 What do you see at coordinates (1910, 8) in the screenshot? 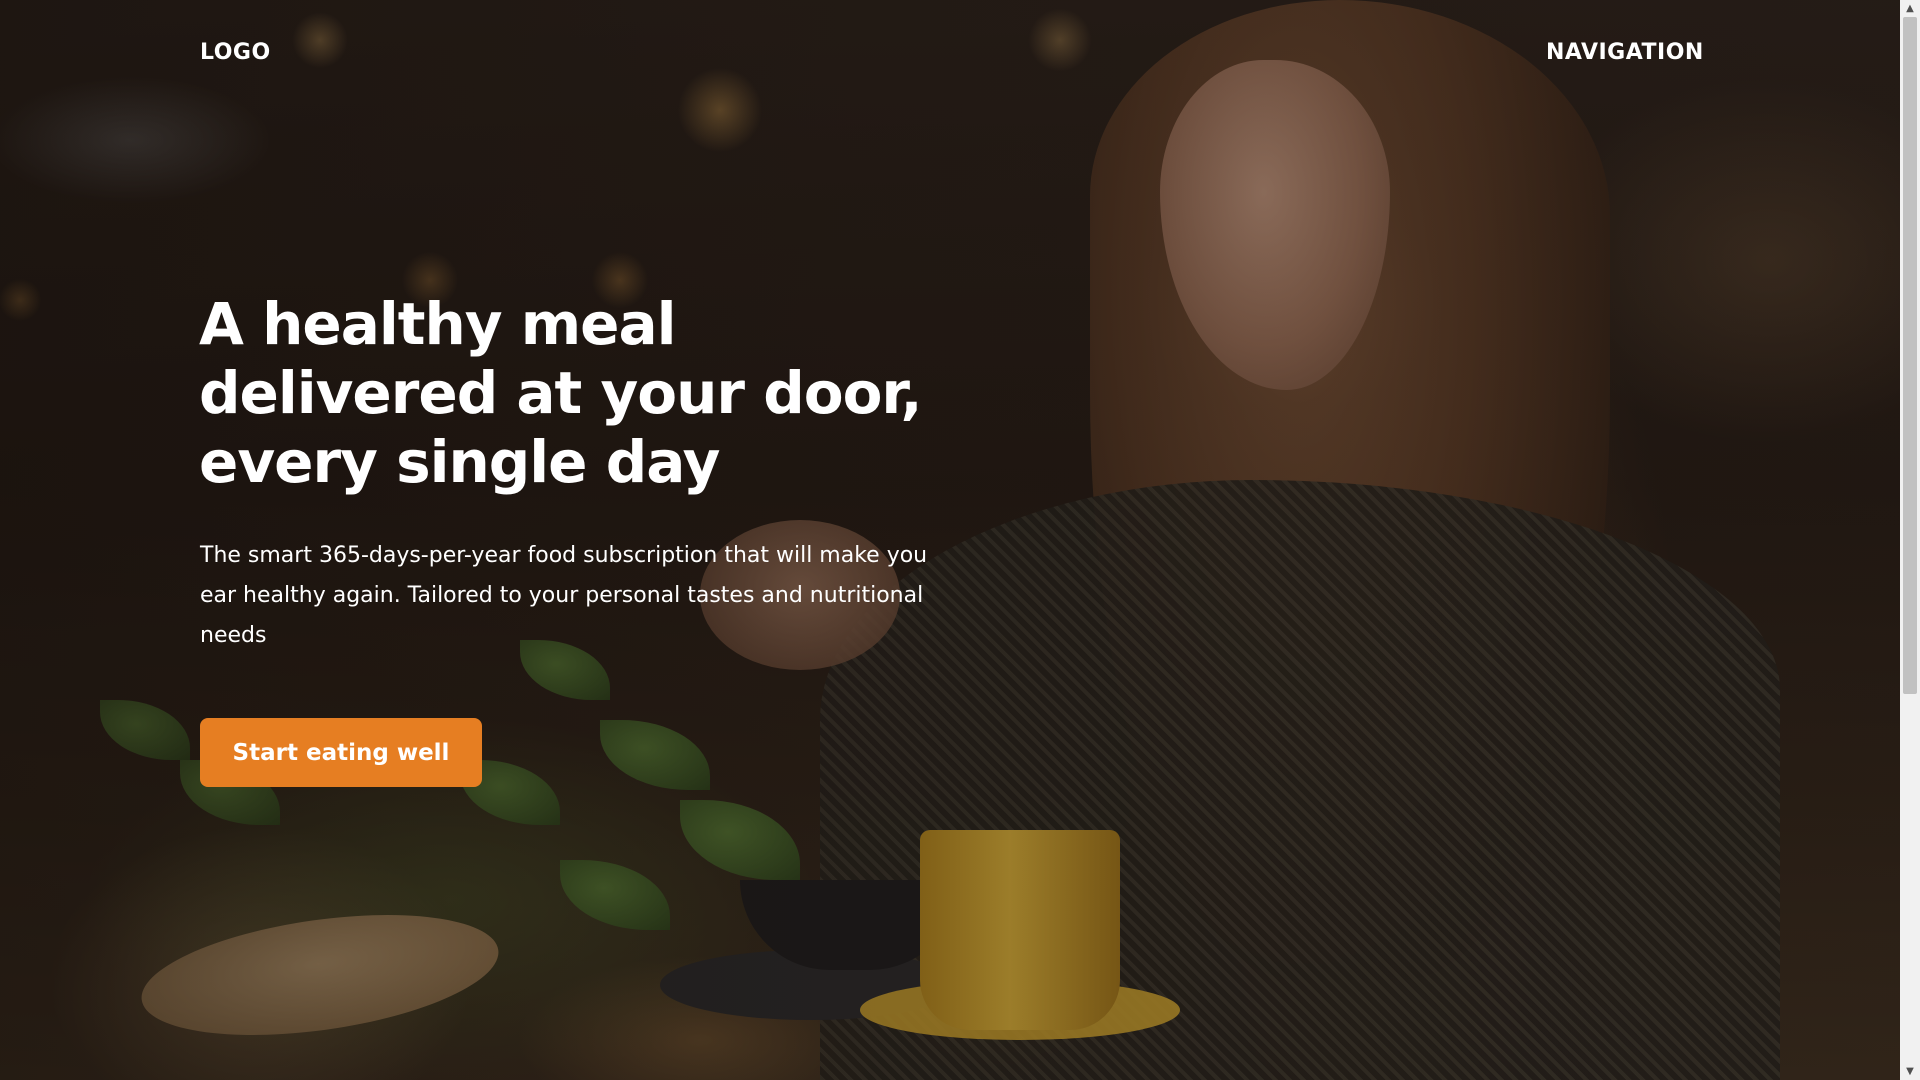
I see `chevron-up-icon: ▲` at bounding box center [1910, 8].